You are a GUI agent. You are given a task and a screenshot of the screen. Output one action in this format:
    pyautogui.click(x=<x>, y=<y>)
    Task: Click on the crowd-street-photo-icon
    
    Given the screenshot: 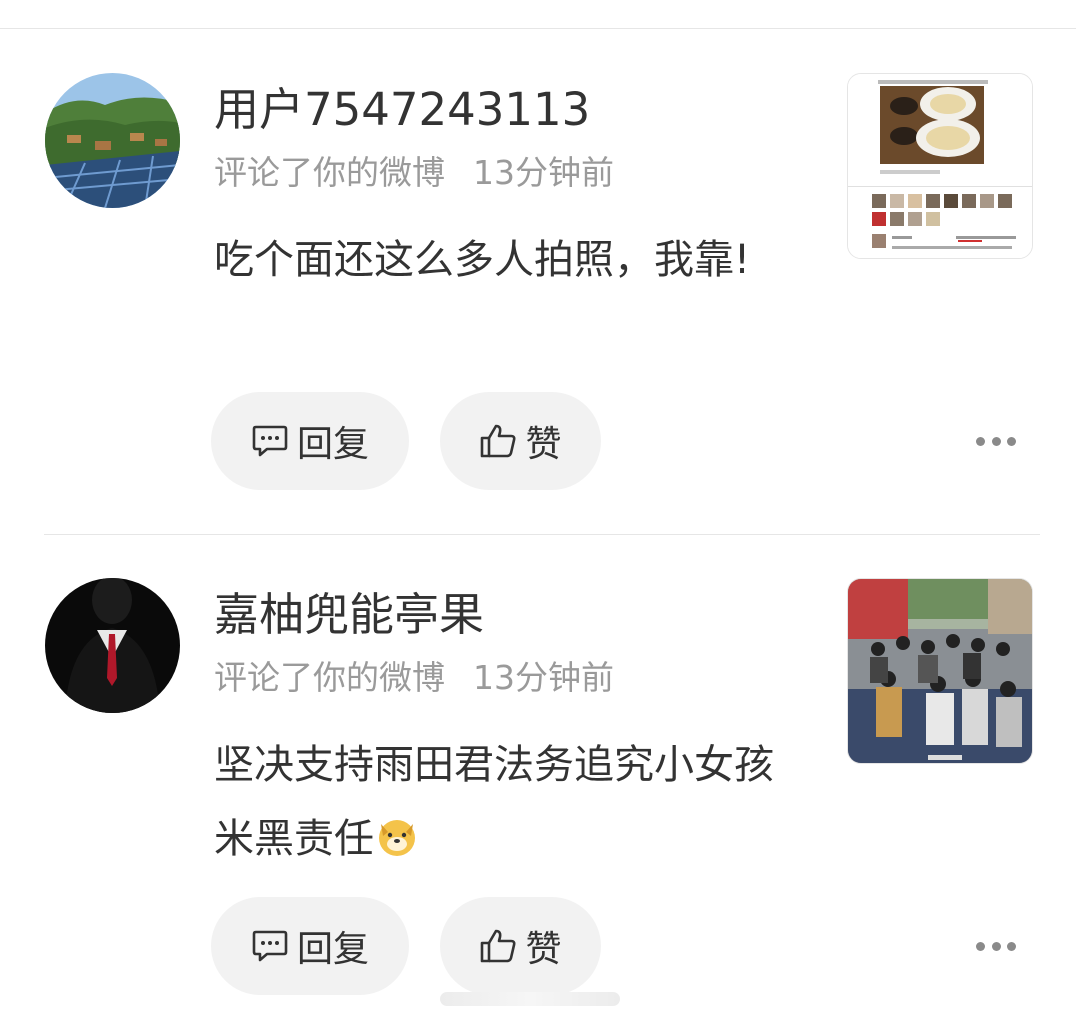 What is the action you would take?
    pyautogui.click(x=940, y=671)
    